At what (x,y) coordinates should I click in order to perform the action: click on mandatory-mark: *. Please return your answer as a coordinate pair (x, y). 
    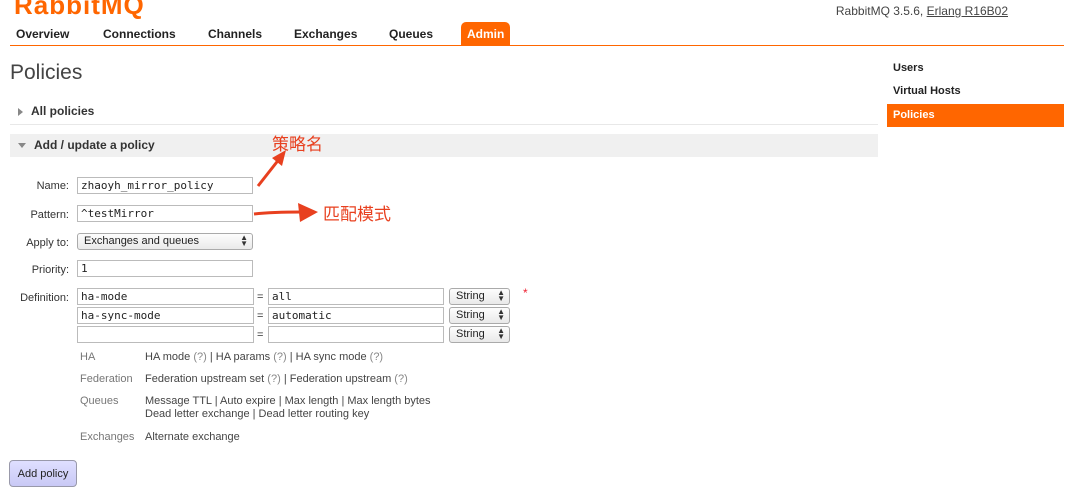
    Looking at the image, I should click on (525, 293).